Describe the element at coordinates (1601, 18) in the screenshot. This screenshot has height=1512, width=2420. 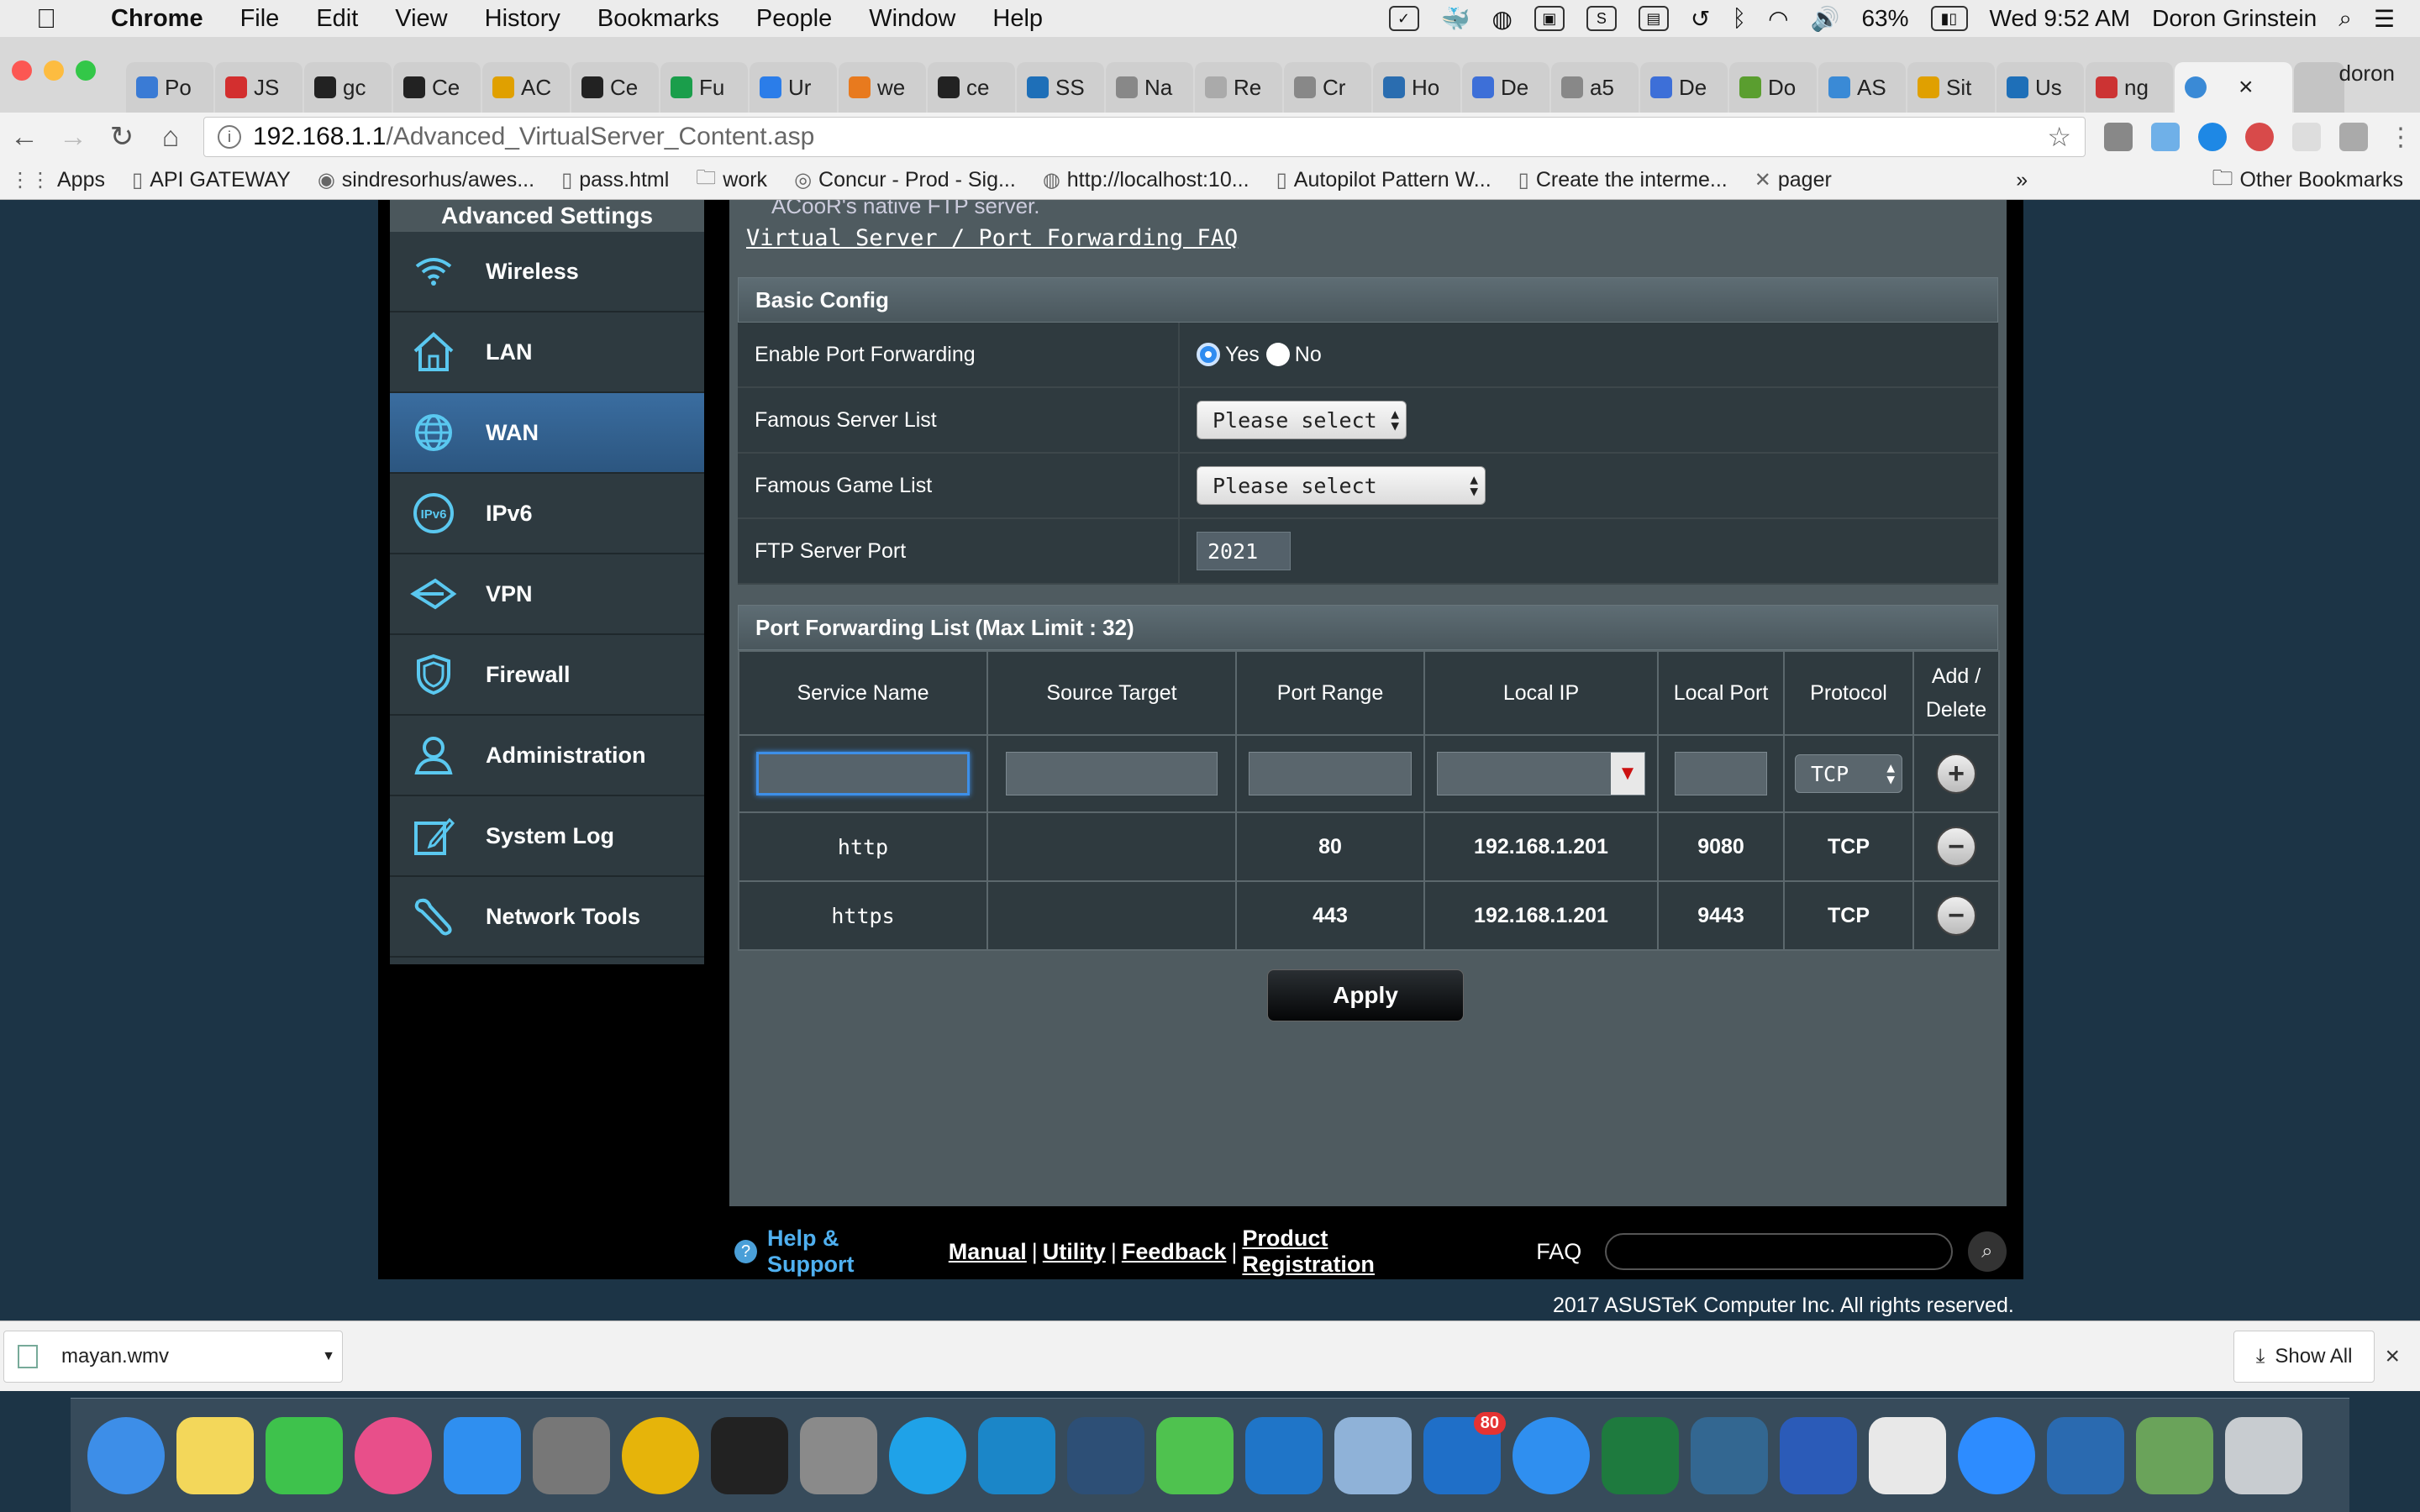
I see `sophos-status-icon: S` at that location.